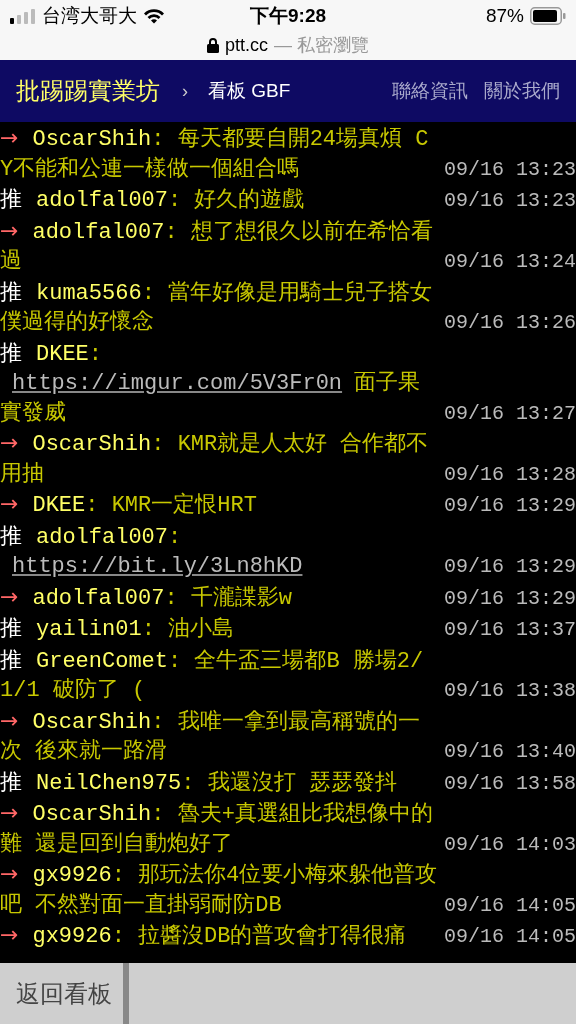  I want to click on private-mode-label: — 私密瀏覽, so click(321, 45).